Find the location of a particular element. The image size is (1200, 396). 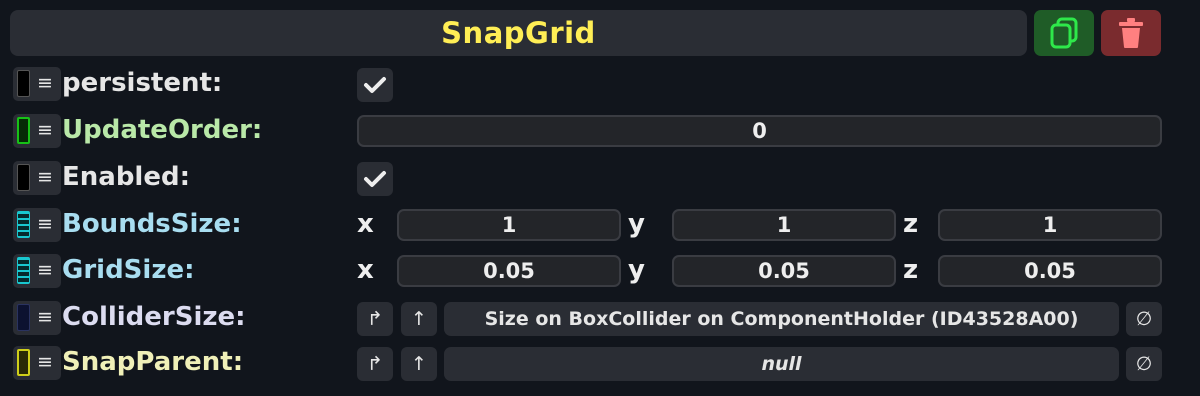

delete-button is located at coordinates (1131, 33).